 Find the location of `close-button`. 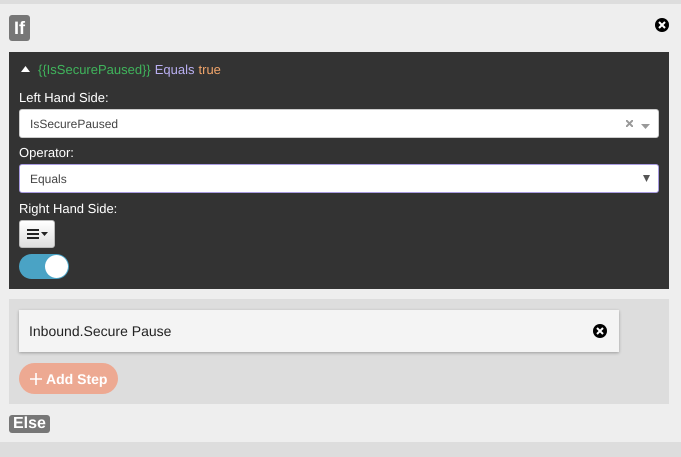

close-button is located at coordinates (662, 25).